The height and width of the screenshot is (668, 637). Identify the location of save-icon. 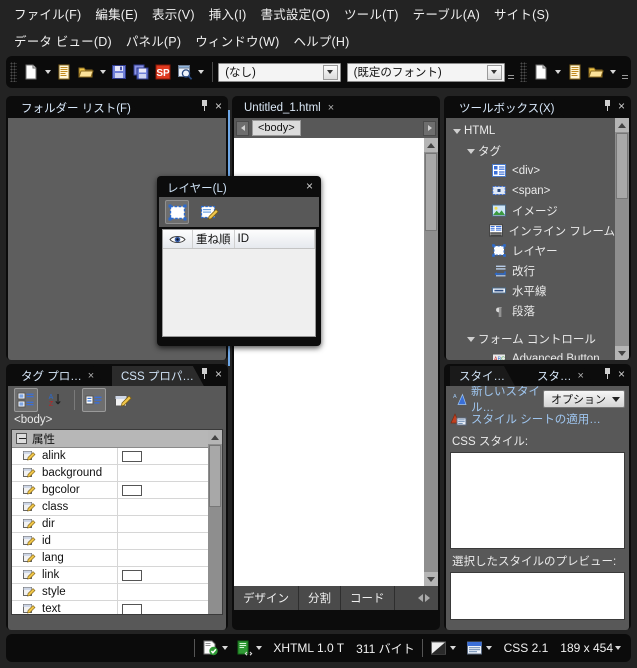
(120, 72).